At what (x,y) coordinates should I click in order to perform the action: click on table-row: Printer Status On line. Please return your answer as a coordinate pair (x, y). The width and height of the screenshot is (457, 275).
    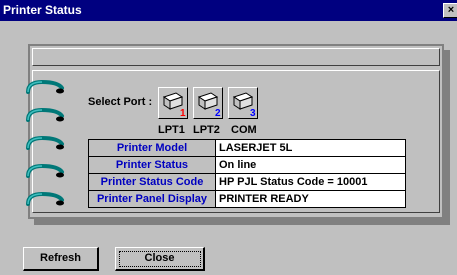
    Looking at the image, I should click on (247, 165).